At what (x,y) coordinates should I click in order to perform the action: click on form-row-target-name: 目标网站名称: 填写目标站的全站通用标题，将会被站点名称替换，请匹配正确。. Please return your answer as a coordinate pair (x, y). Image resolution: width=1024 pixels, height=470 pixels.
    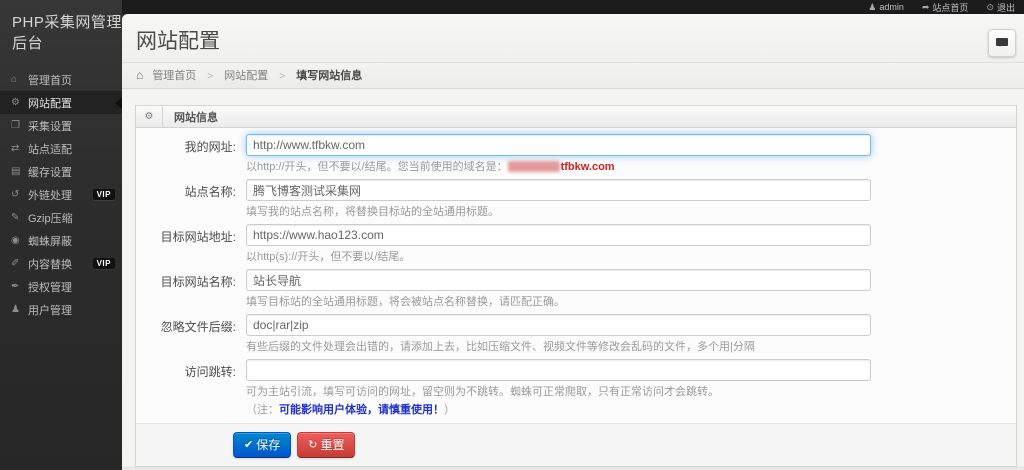
    Looking at the image, I should click on (576, 289).